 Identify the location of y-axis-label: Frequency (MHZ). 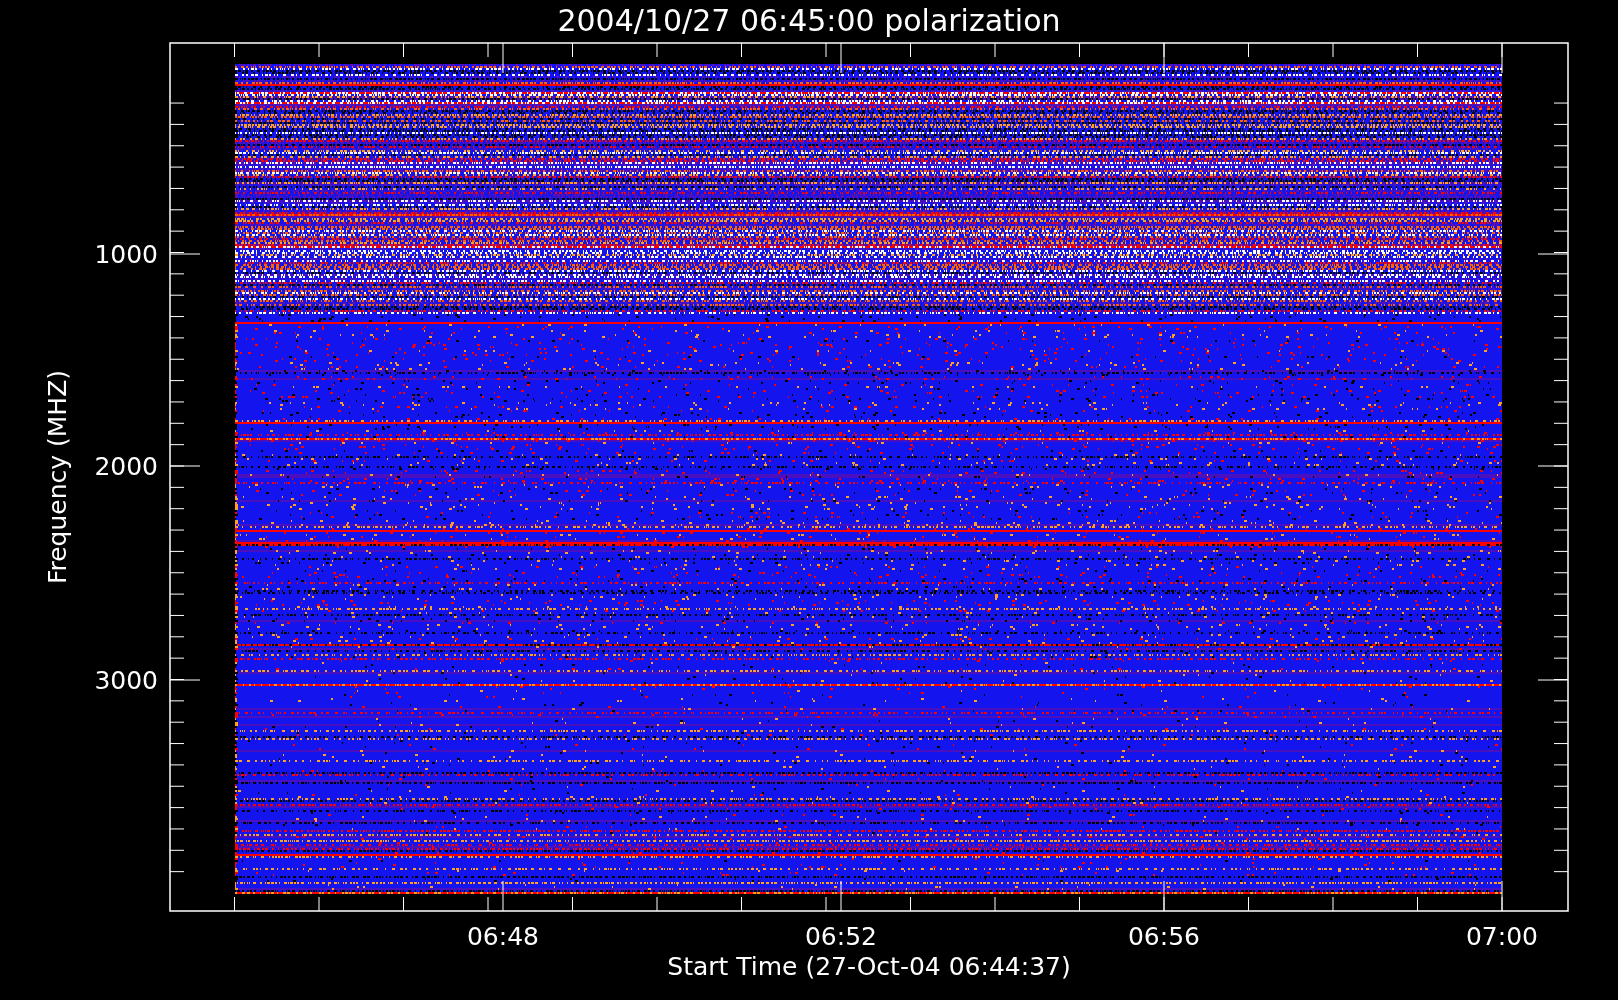
(57, 477).